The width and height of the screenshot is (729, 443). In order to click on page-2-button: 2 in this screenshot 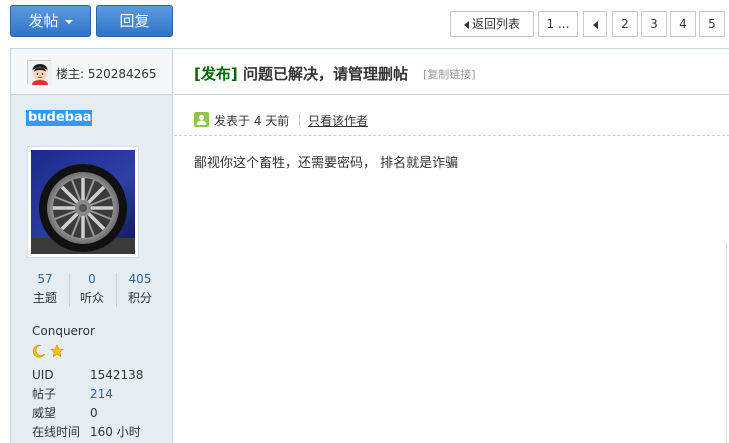, I will do `click(625, 24)`.